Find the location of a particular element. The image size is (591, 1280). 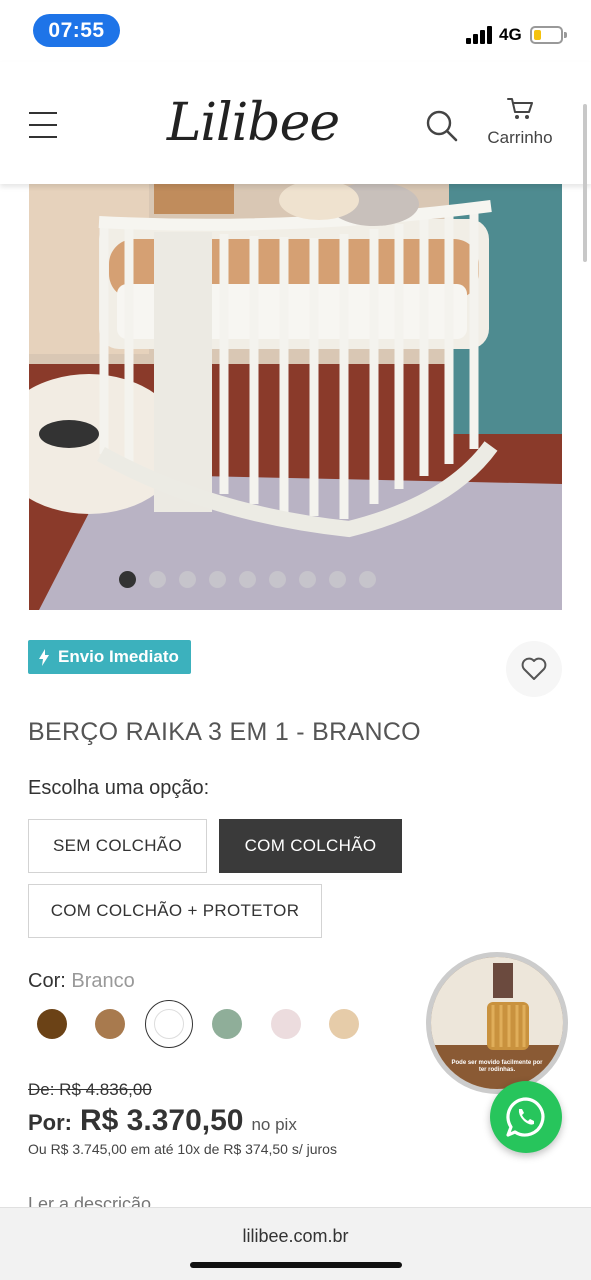

option-com-colchao-button: COM COLCHÃO is located at coordinates (310, 846).